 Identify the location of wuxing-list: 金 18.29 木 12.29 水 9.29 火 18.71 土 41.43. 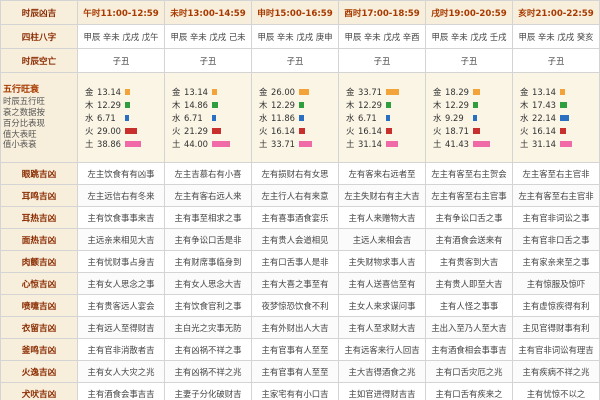
(469, 118).